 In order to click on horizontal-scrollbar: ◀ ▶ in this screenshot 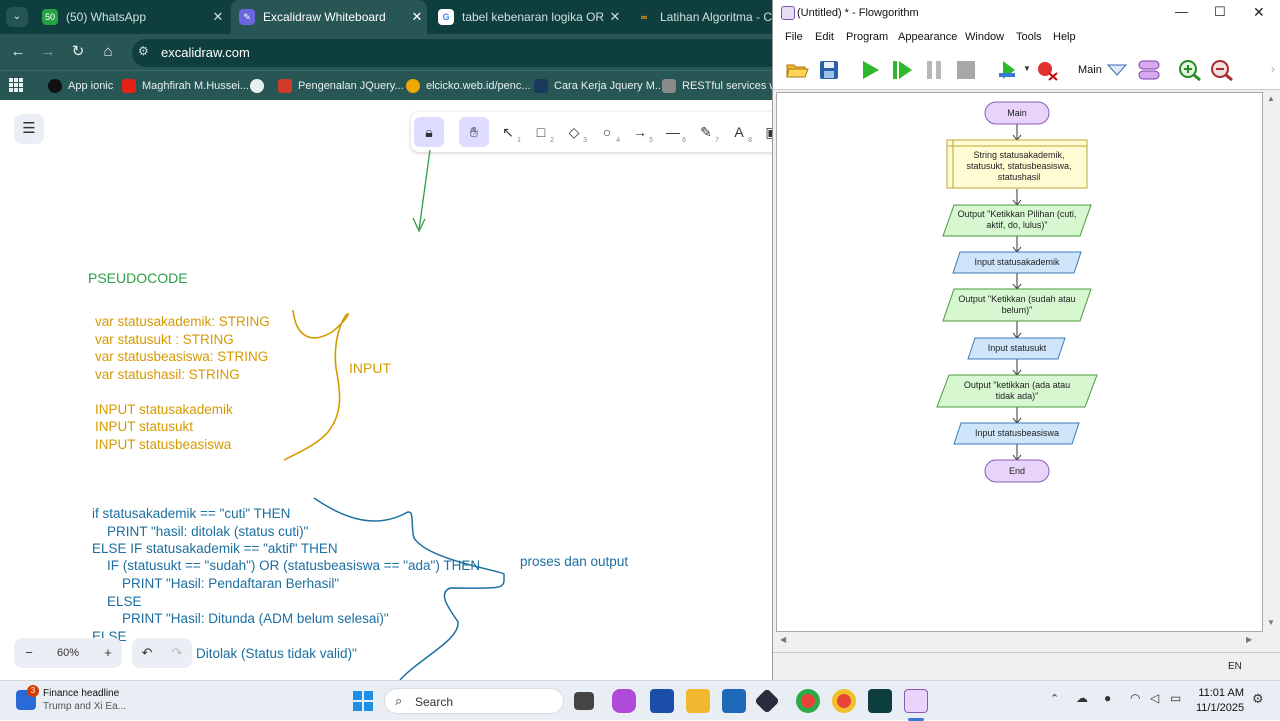, I will do `click(1019, 641)`.